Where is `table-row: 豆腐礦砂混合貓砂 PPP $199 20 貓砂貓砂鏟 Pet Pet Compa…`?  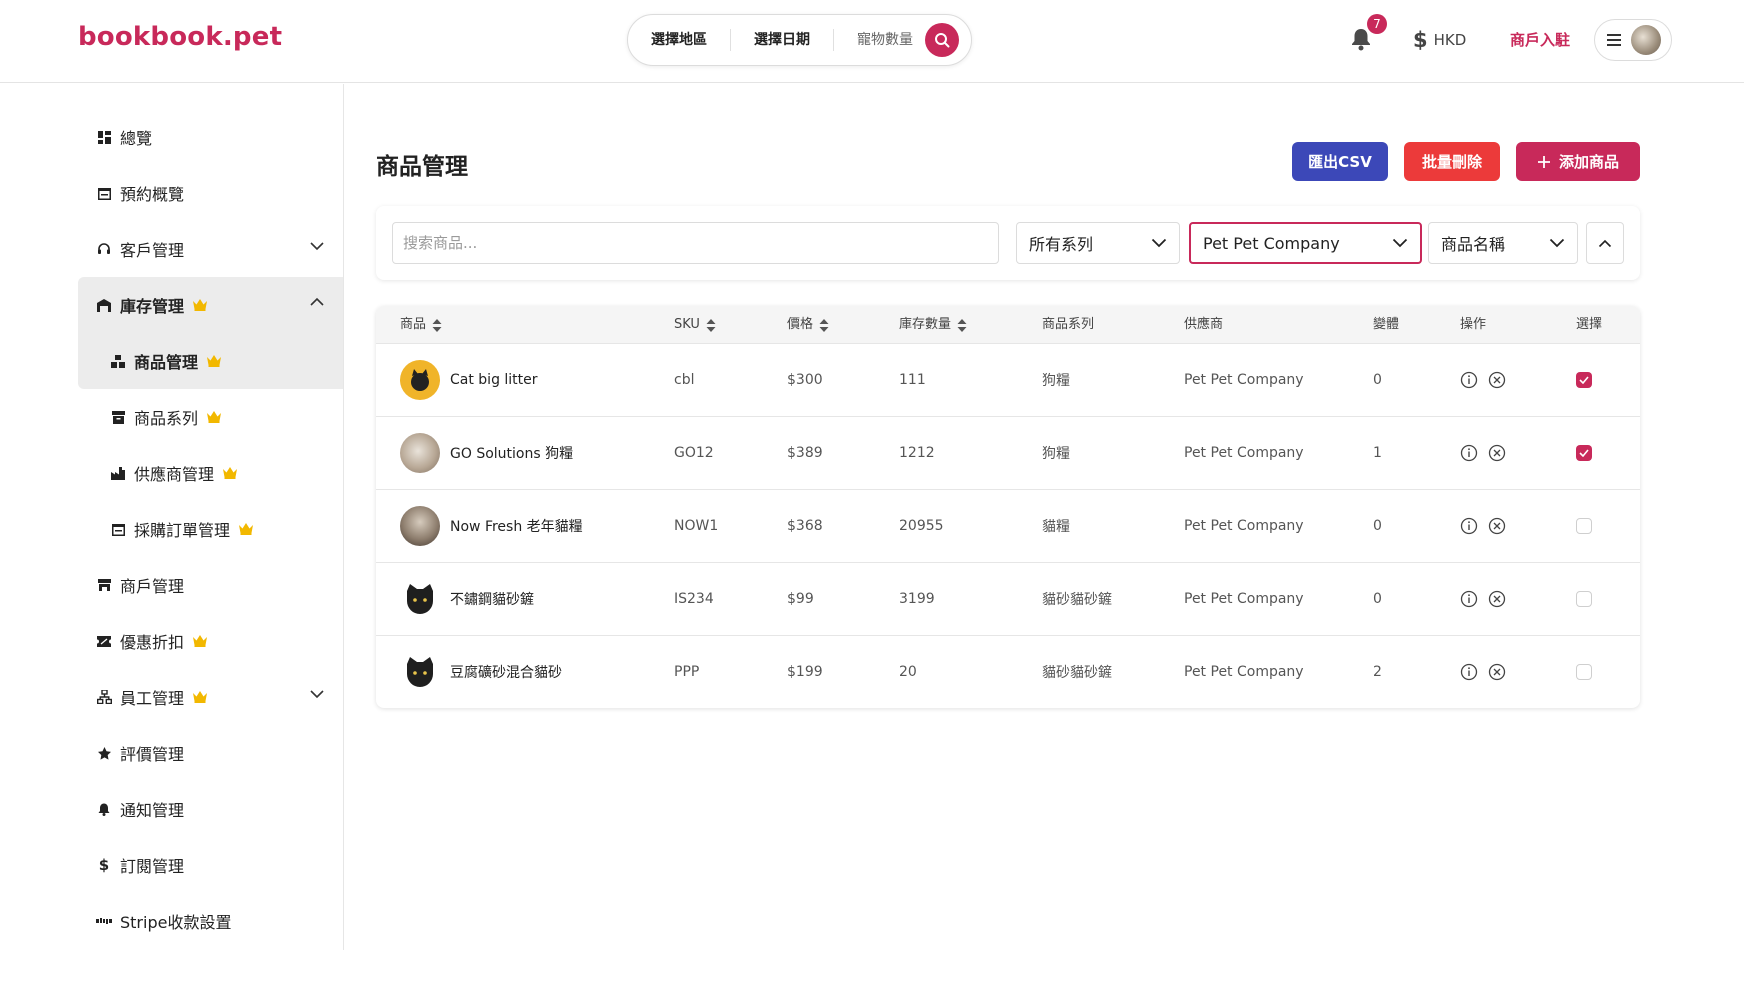 table-row: 豆腐礦砂混合貓砂 PPP $199 20 貓砂貓砂鏟 Pet Pet Compa… is located at coordinates (1008, 672).